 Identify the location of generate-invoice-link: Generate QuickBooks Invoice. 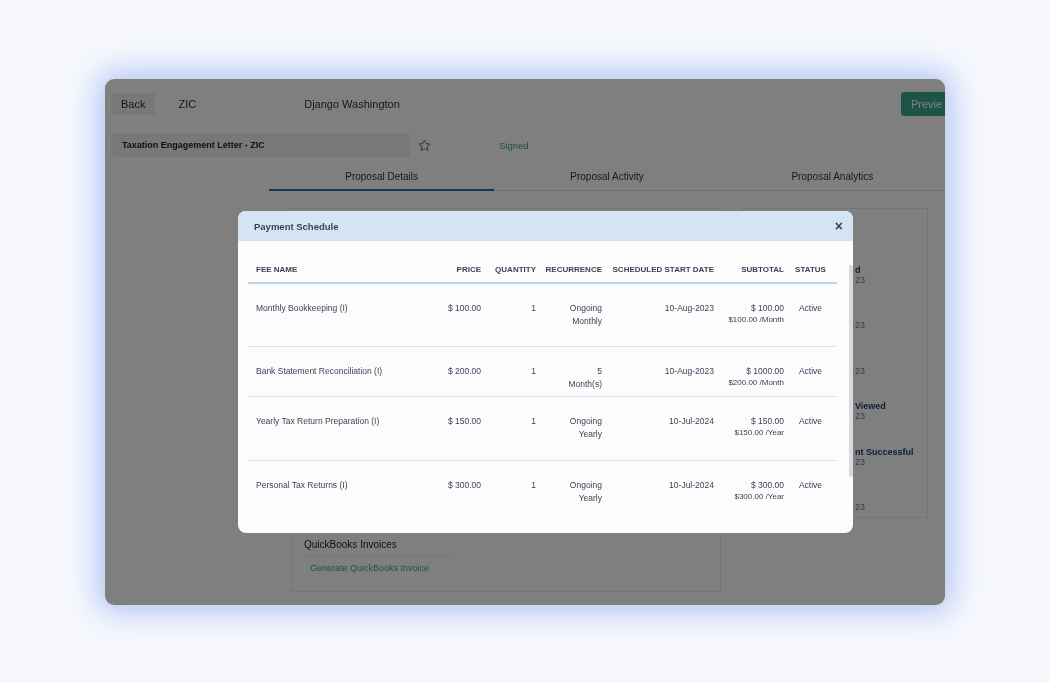
(370, 568).